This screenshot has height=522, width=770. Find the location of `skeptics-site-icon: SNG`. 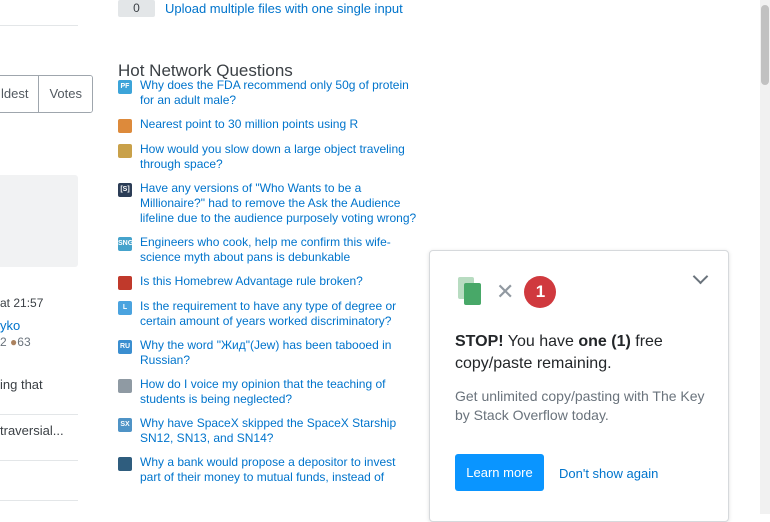

skeptics-site-icon: SNG is located at coordinates (125, 244).